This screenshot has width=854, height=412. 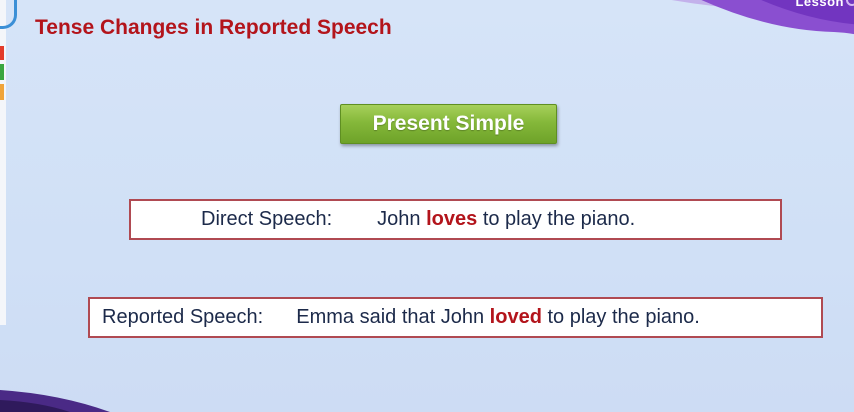 What do you see at coordinates (402, 219) in the screenshot?
I see `direct-sentence-start: John` at bounding box center [402, 219].